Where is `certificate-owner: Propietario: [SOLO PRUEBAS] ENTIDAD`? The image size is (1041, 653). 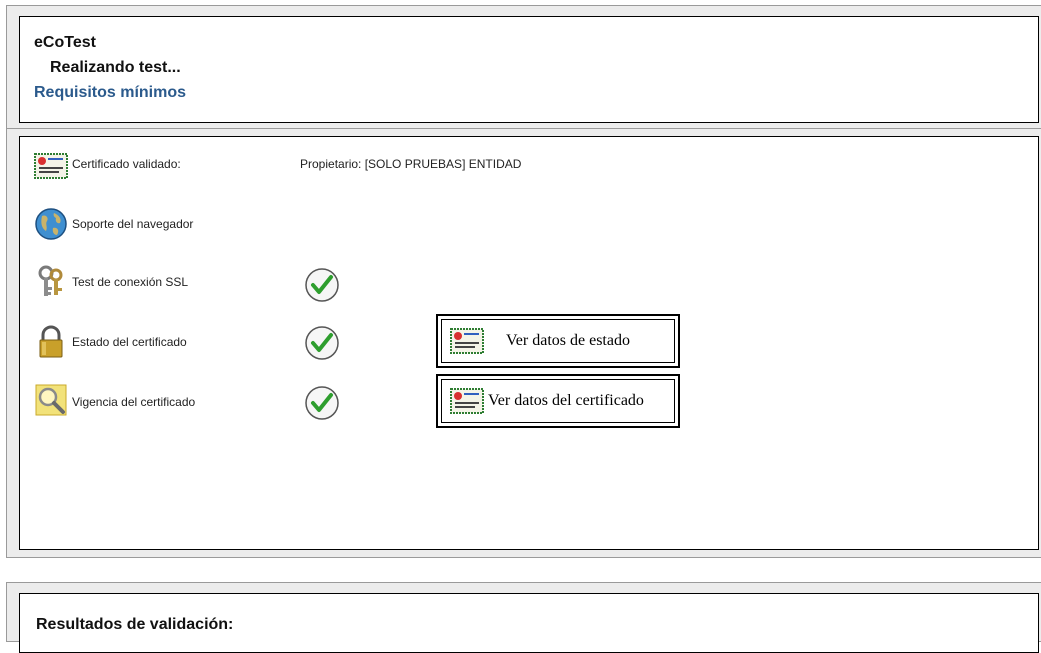 certificate-owner: Propietario: [SOLO PRUEBAS] ENTIDAD is located at coordinates (411, 164).